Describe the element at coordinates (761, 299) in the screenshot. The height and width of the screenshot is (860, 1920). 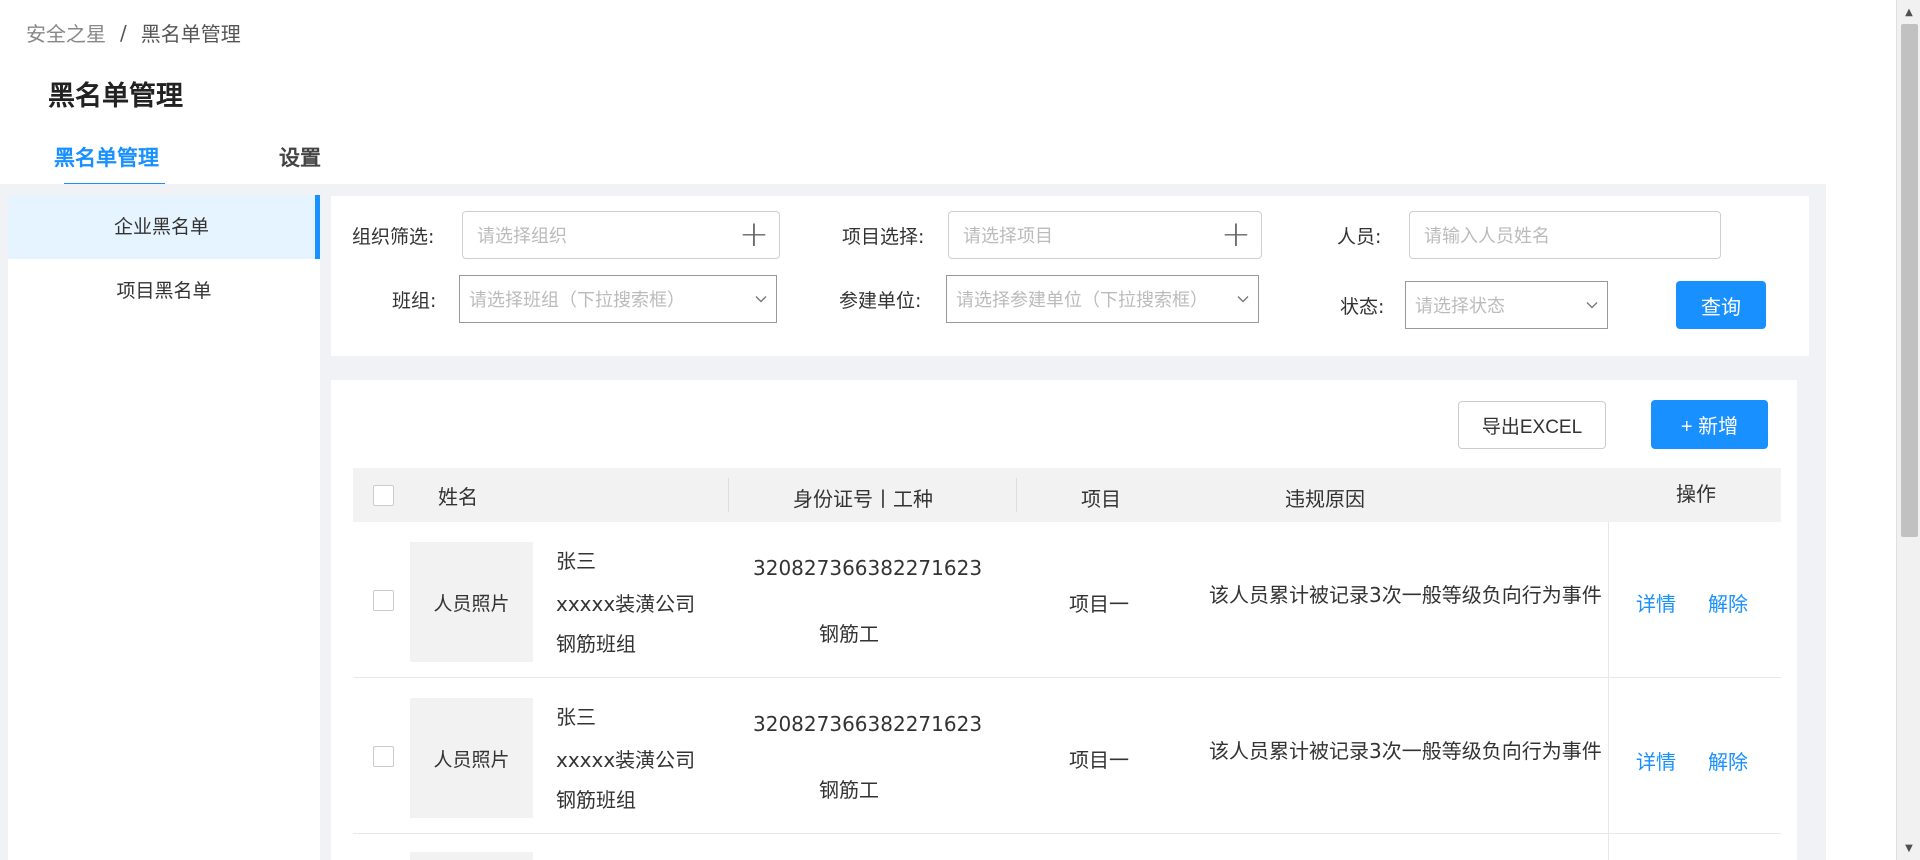
I see `team-chevron-down-icon` at that location.